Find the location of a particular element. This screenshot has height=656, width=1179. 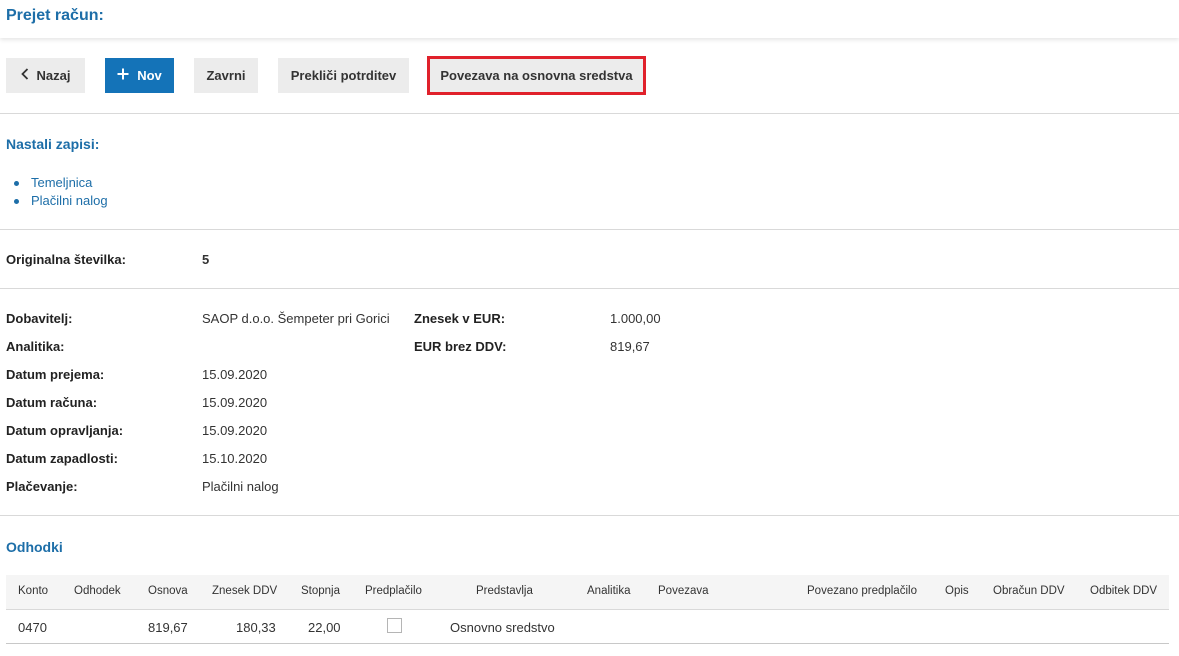

due-date-label: Datum zapadlosti: is located at coordinates (62, 458).